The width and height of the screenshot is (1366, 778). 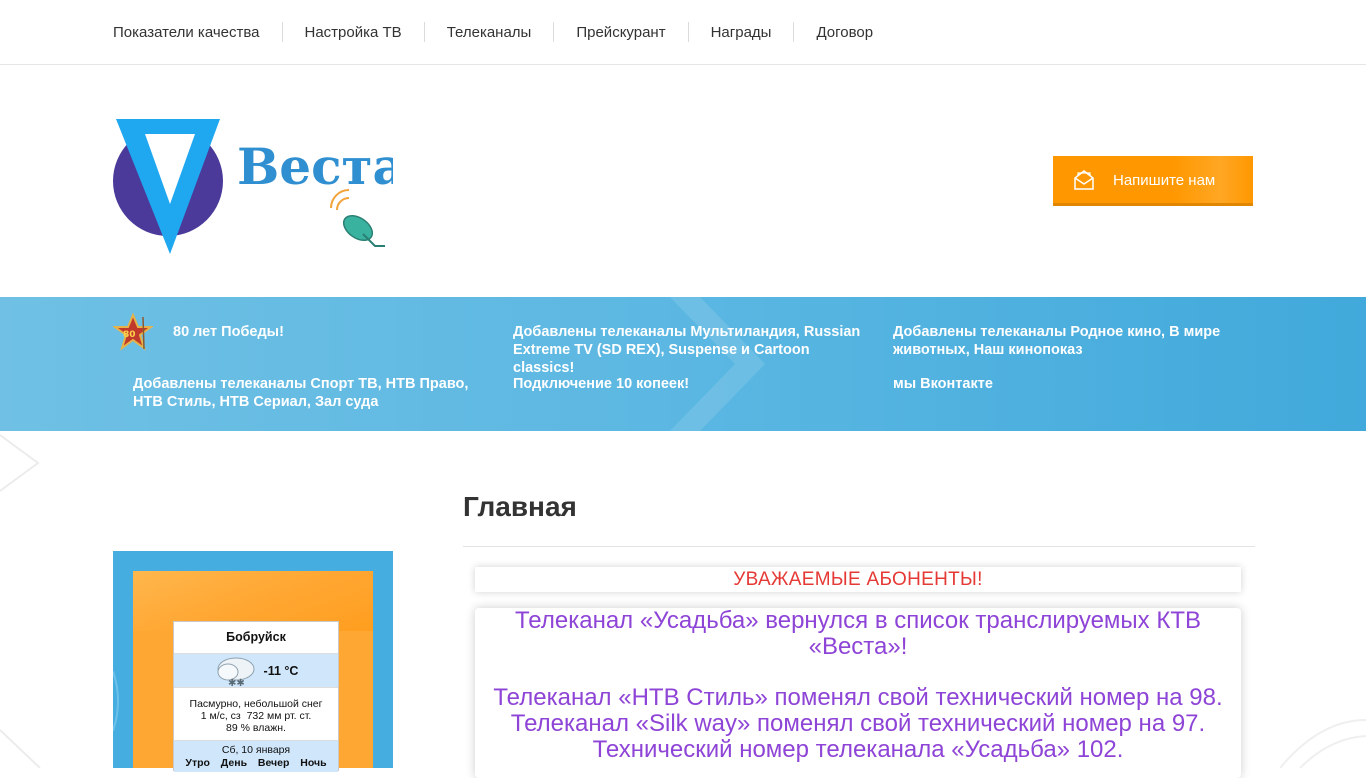 I want to click on weather-humidity: 89 % влажн., so click(x=256, y=728).